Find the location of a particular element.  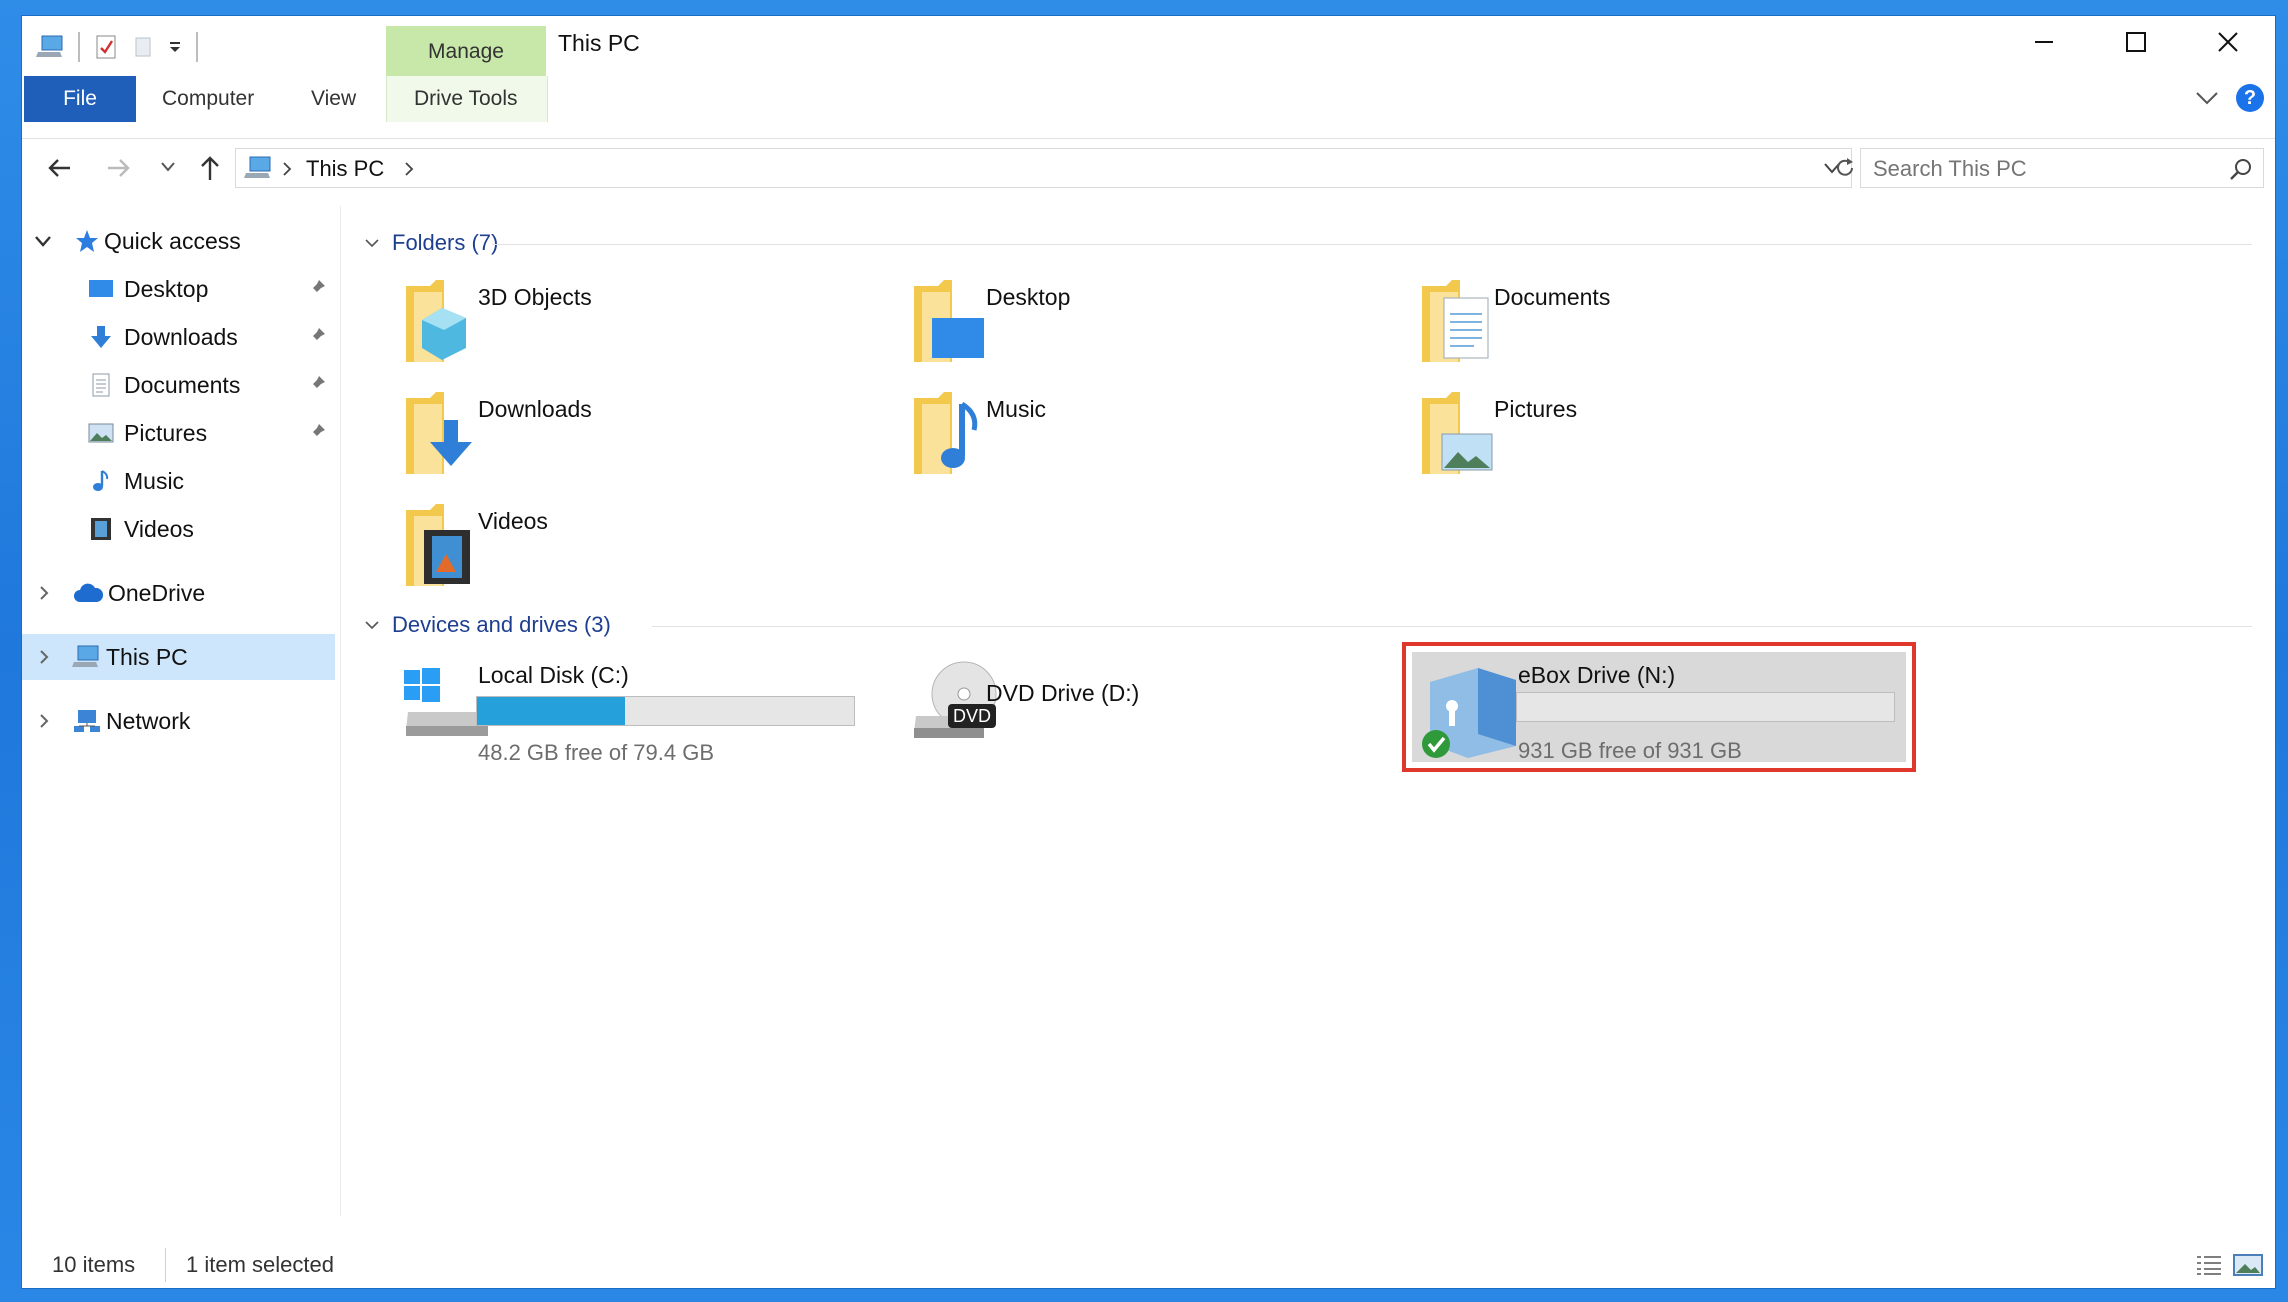

sidebar-item-this-pc: This PC is located at coordinates (178, 657).